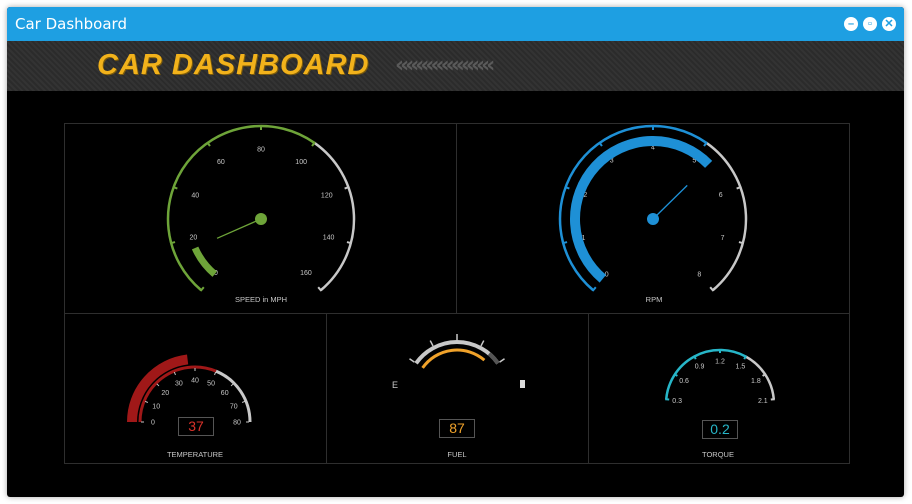  Describe the element at coordinates (395, 385) in the screenshot. I see `fuel-empty-label: E` at that location.